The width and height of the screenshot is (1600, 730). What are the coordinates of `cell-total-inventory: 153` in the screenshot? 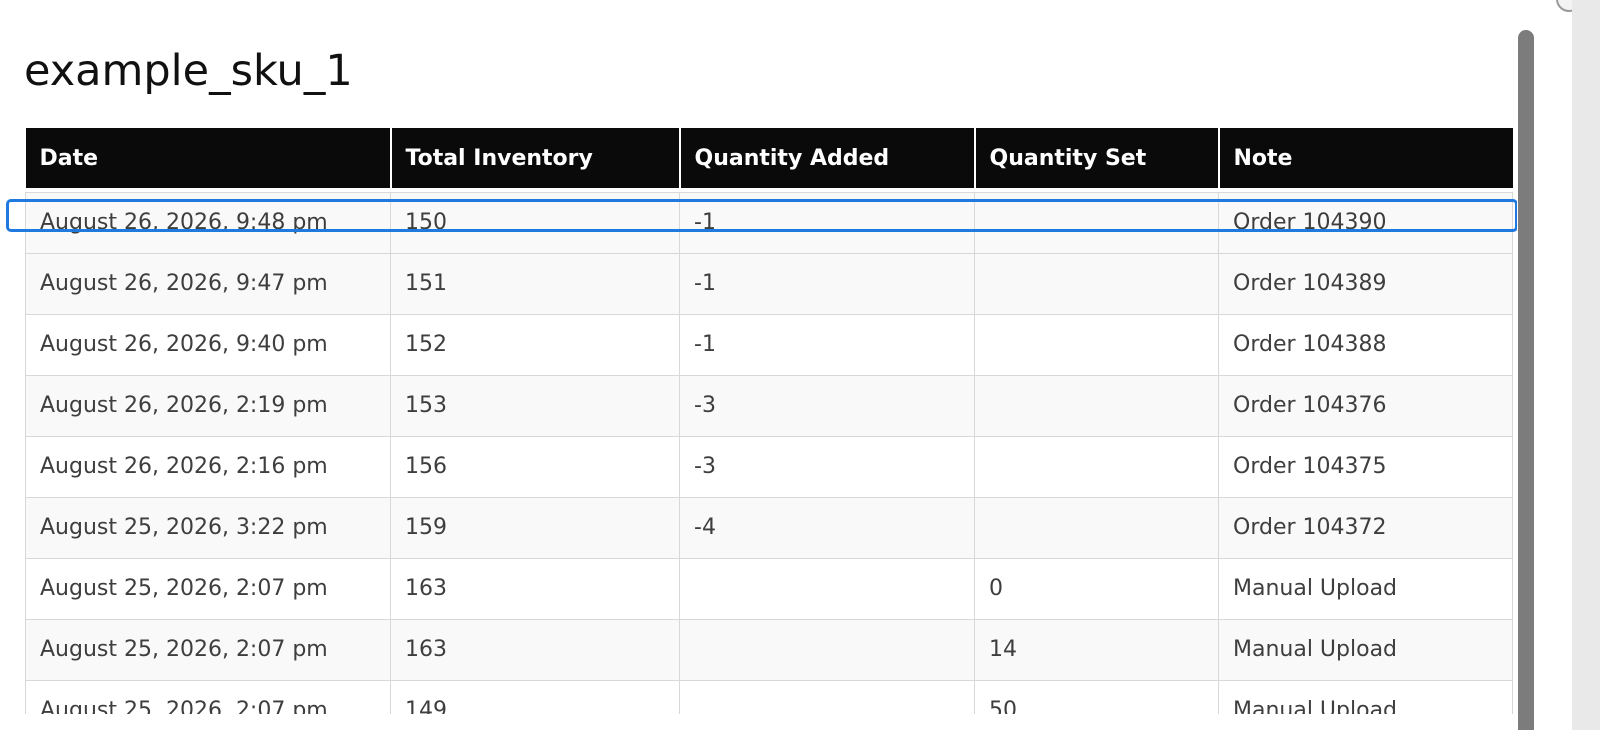 It's located at (535, 405).